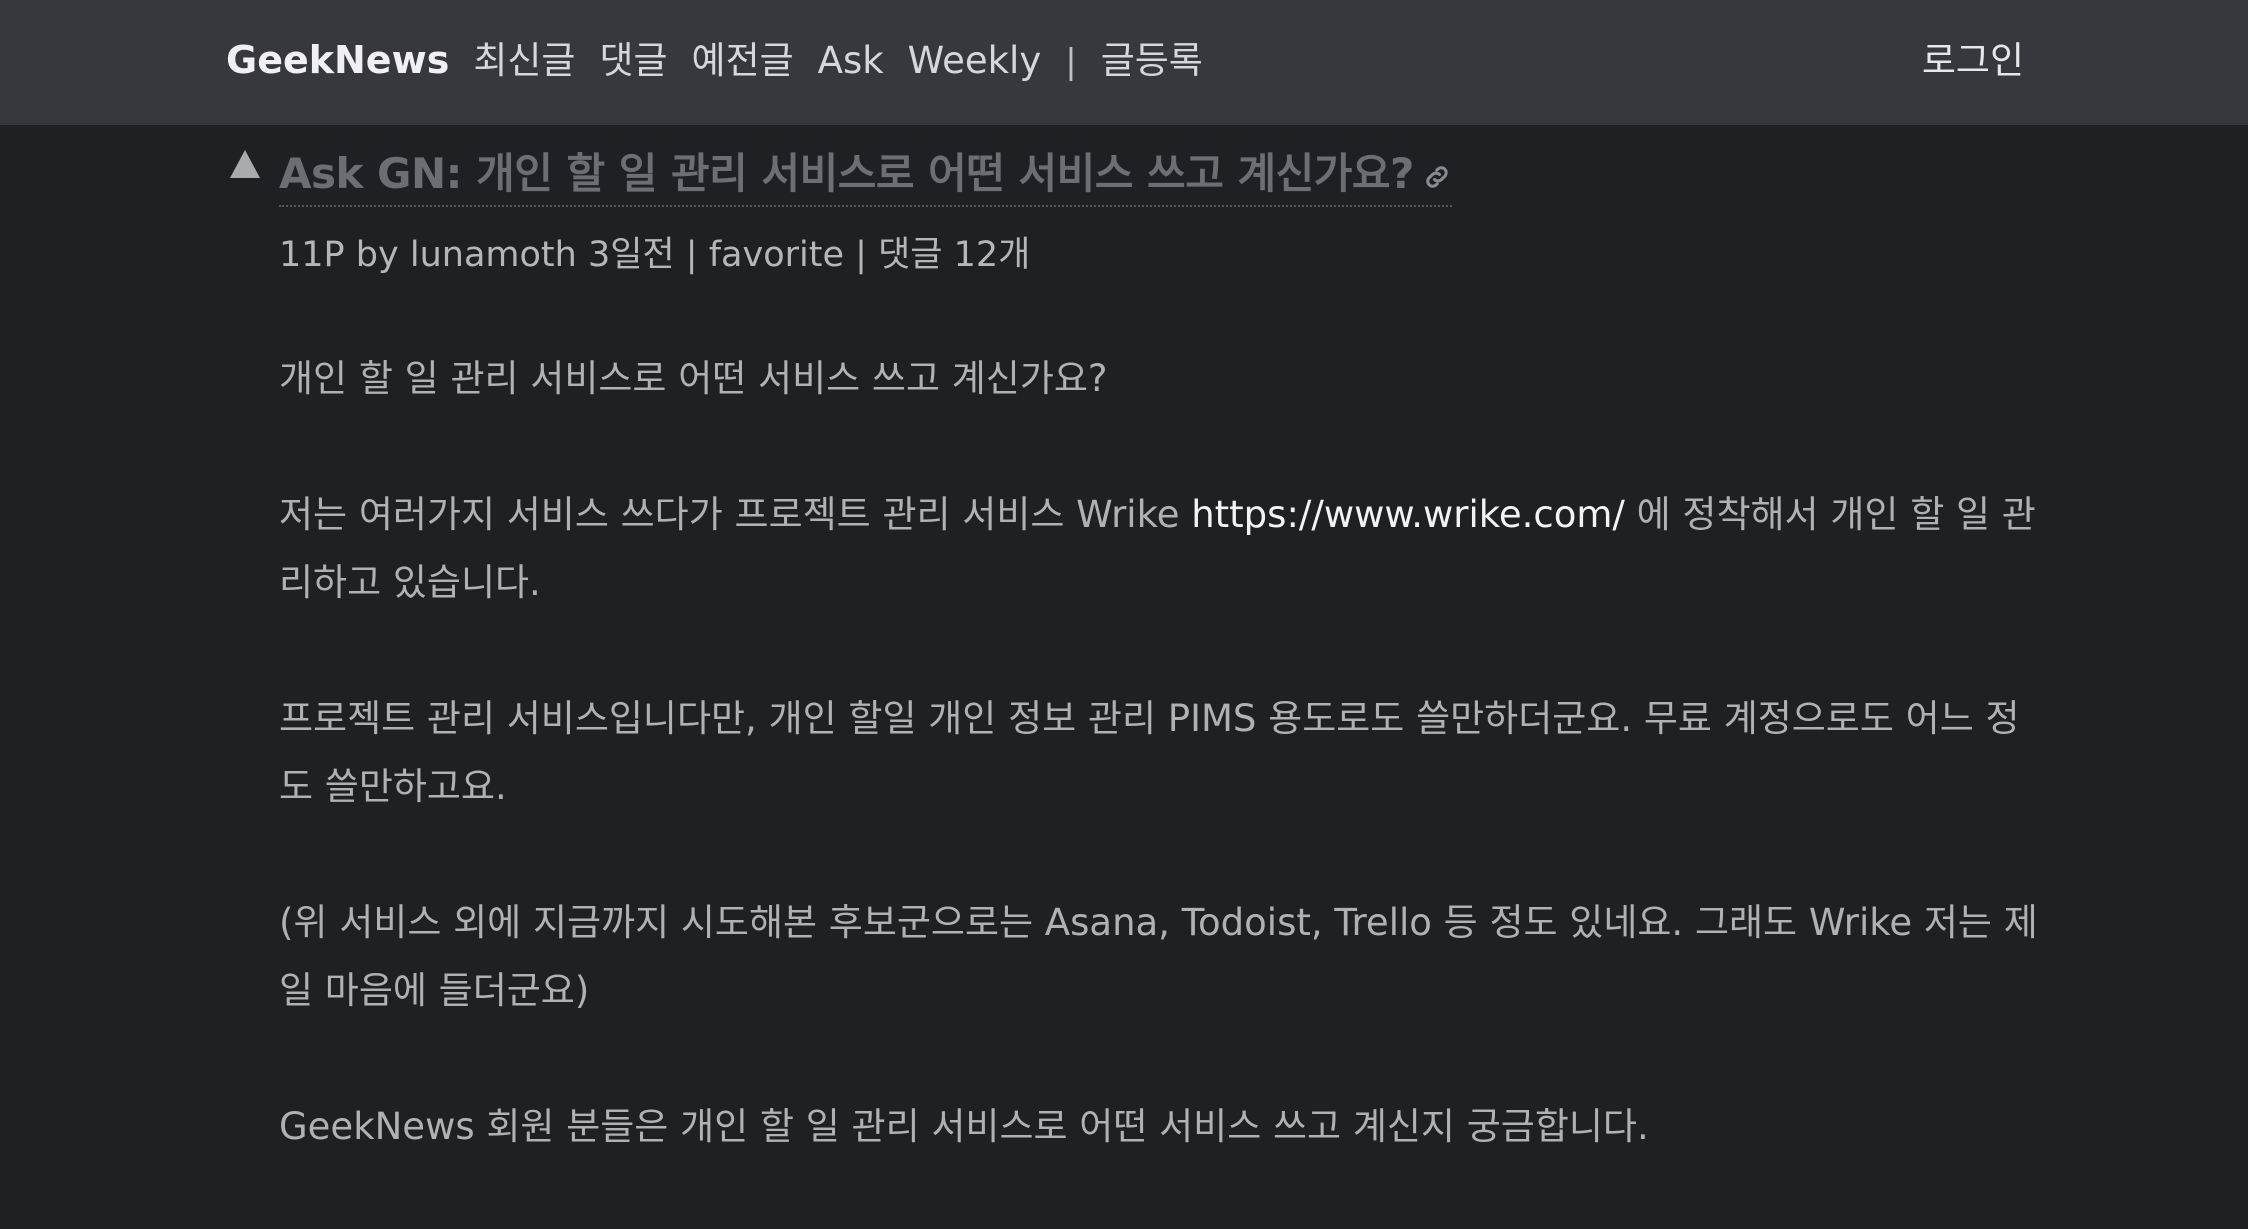 The width and height of the screenshot is (2248, 1229). Describe the element at coordinates (245, 164) in the screenshot. I see `upvote-triangle-icon` at that location.